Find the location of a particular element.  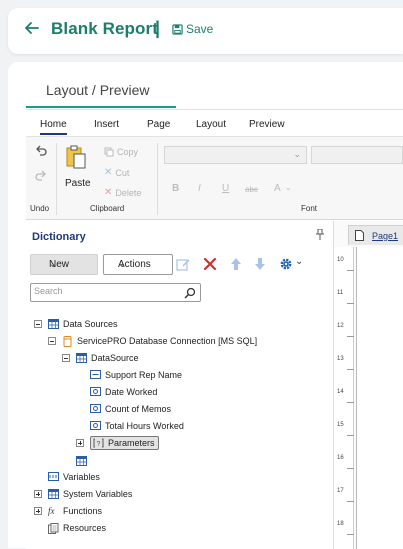

tab-layout-preview: Layout / Preview is located at coordinates (101, 90).